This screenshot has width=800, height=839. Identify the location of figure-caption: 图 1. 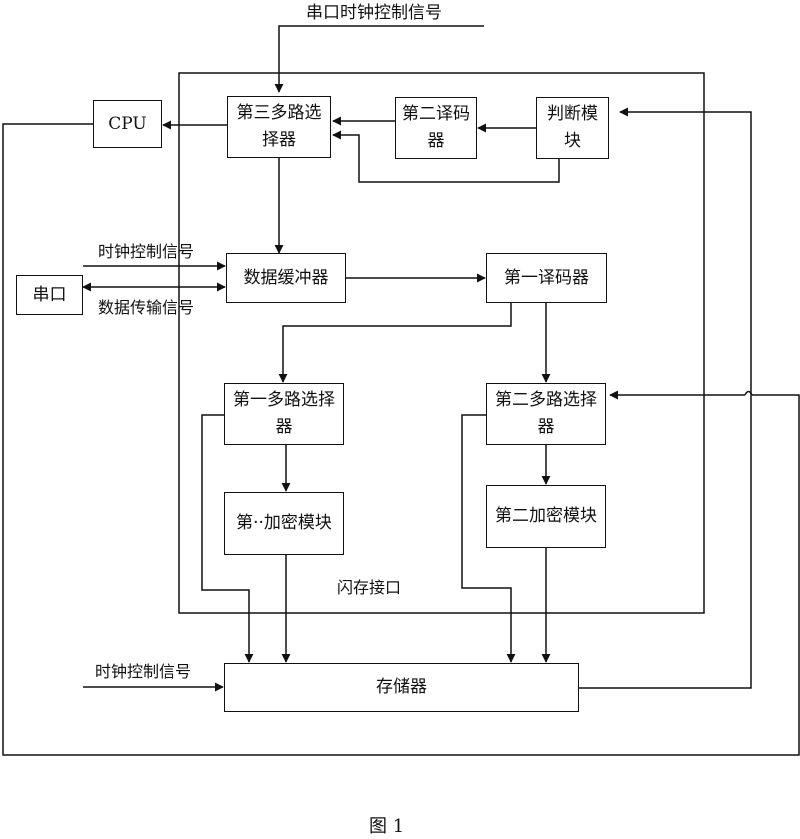
(387, 826).